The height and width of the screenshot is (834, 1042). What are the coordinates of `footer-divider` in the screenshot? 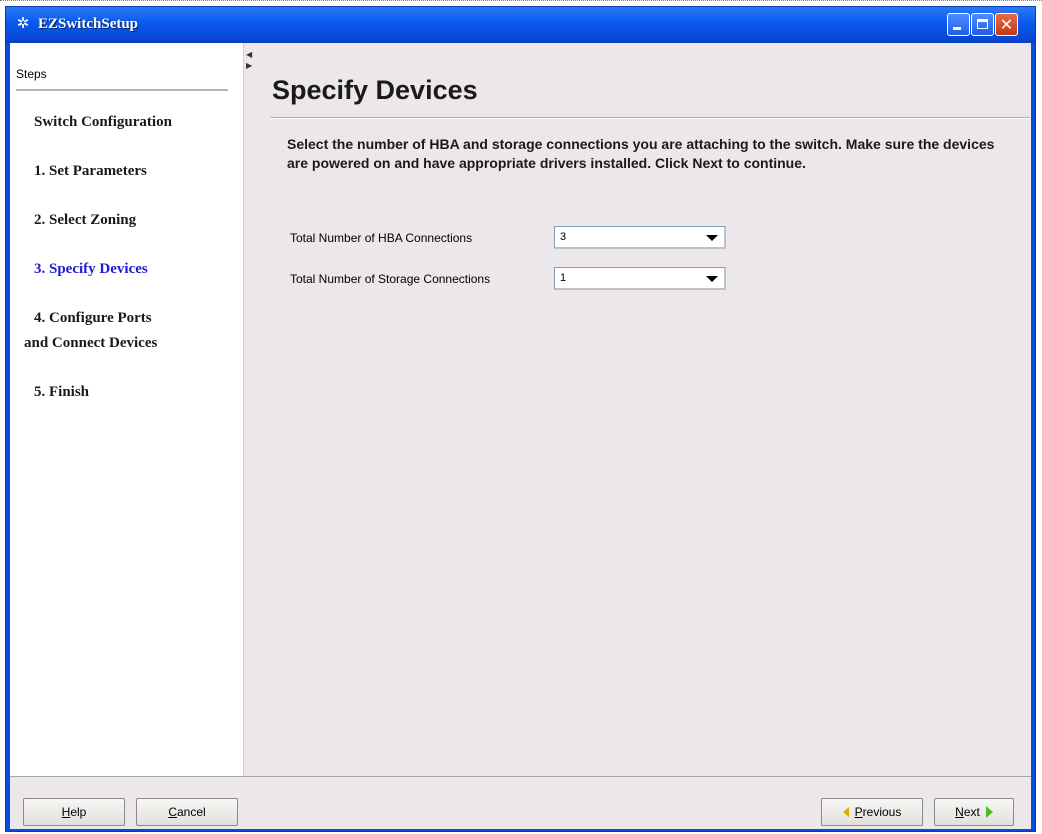 It's located at (520, 776).